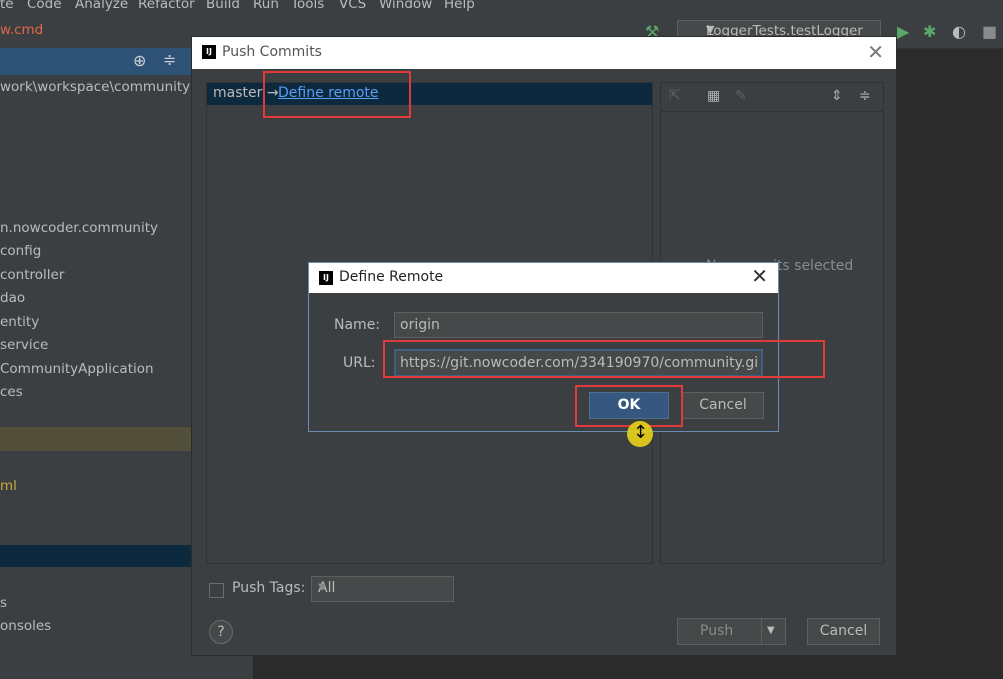  I want to click on pin-icon: ⇱, so click(675, 96).